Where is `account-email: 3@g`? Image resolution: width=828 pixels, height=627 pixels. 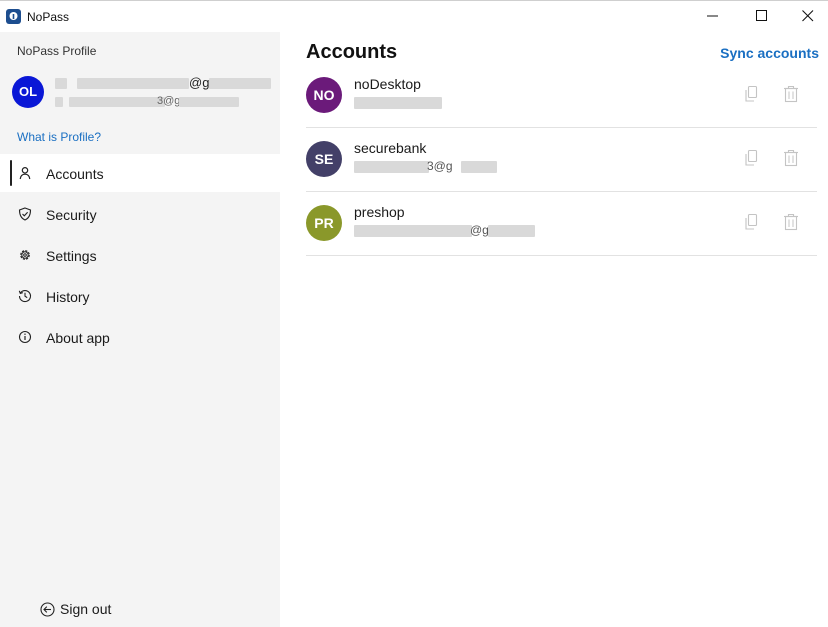 account-email: 3@g is located at coordinates (454, 166).